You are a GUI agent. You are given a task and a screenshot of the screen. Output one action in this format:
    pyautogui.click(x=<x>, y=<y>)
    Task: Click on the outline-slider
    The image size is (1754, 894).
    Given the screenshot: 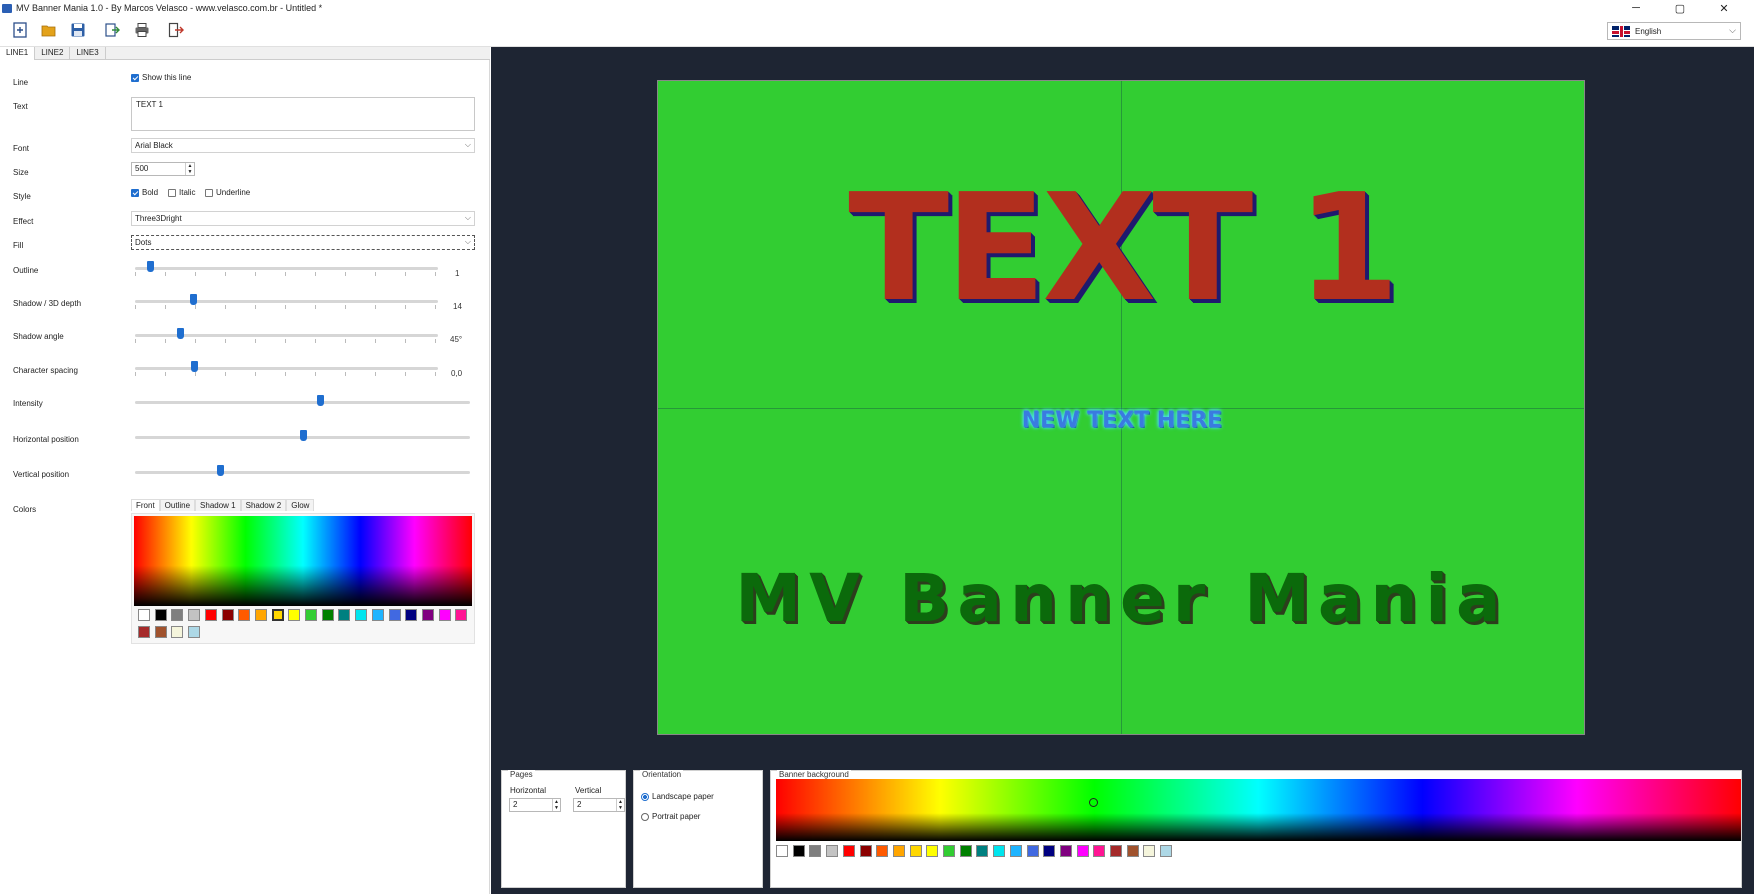 What is the action you would take?
    pyautogui.click(x=287, y=268)
    